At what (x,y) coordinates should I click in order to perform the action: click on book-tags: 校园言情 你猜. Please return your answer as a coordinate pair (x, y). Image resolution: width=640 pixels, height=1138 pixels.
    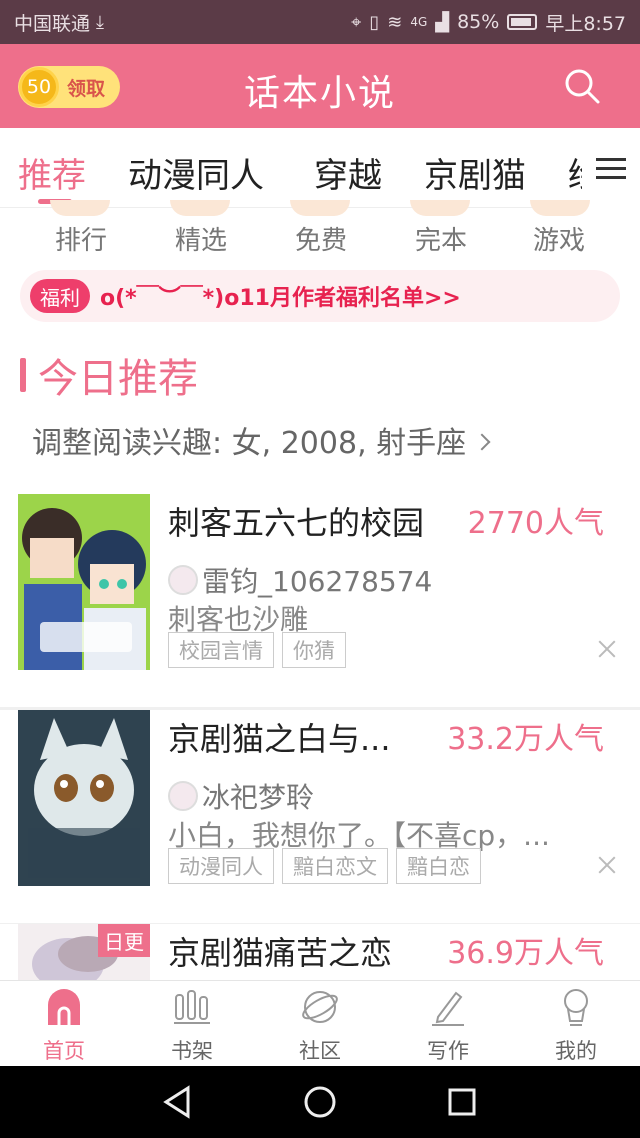
    Looking at the image, I should click on (257, 650).